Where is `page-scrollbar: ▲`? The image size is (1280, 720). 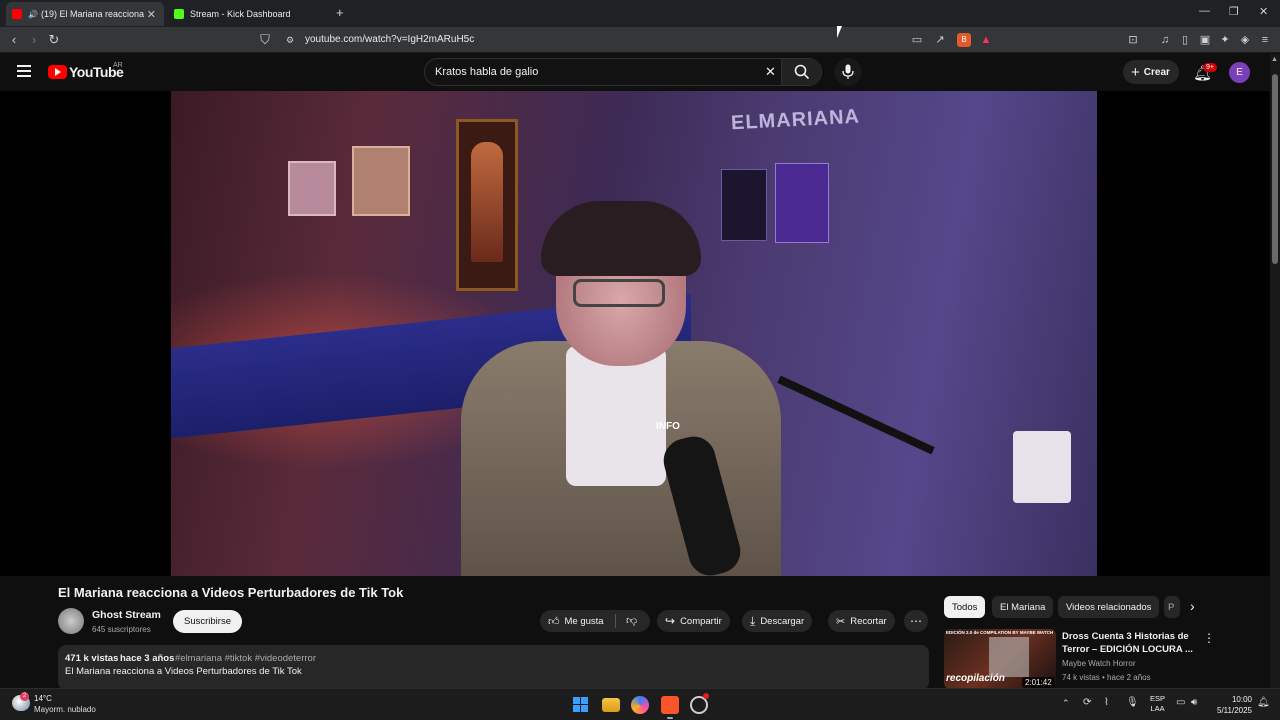 page-scrollbar: ▲ is located at coordinates (1275, 371).